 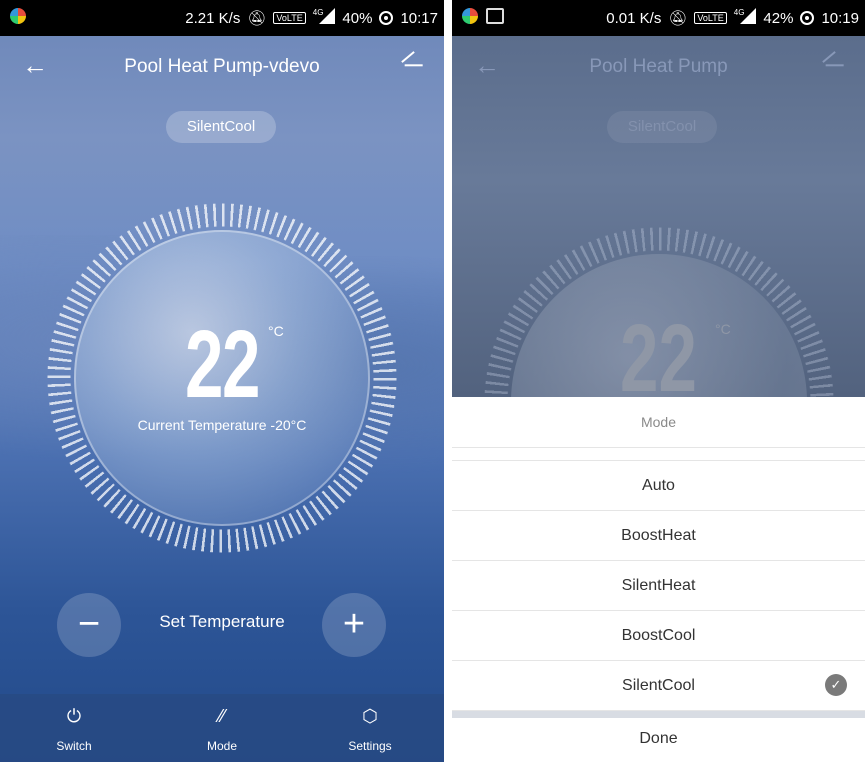 What do you see at coordinates (658, 586) in the screenshot?
I see `mode-option-silentheat: SilentHeat` at bounding box center [658, 586].